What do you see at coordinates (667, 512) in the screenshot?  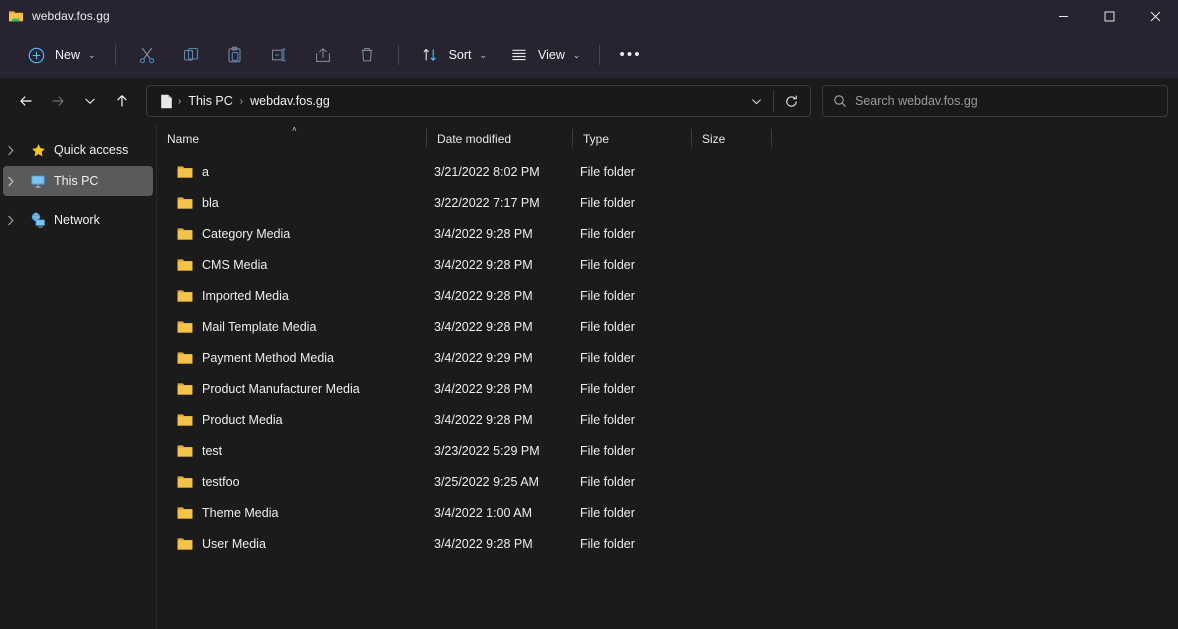 I see `table-row: Theme Media 3/4/2022 1:00 AM File folder` at bounding box center [667, 512].